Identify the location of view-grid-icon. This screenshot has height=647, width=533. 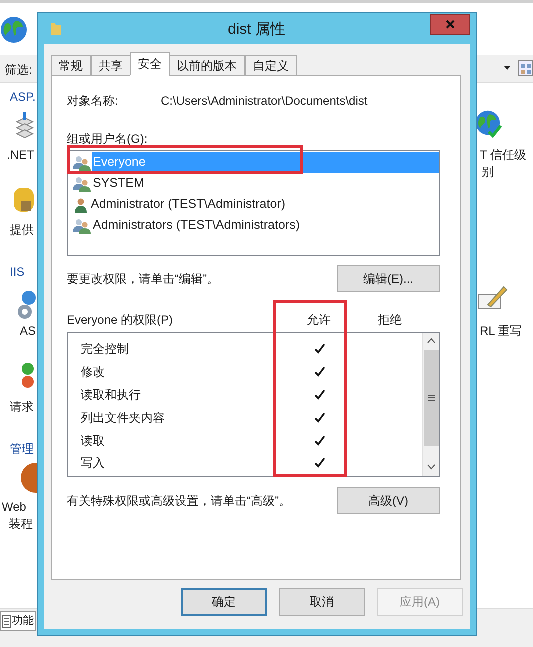
(525, 68).